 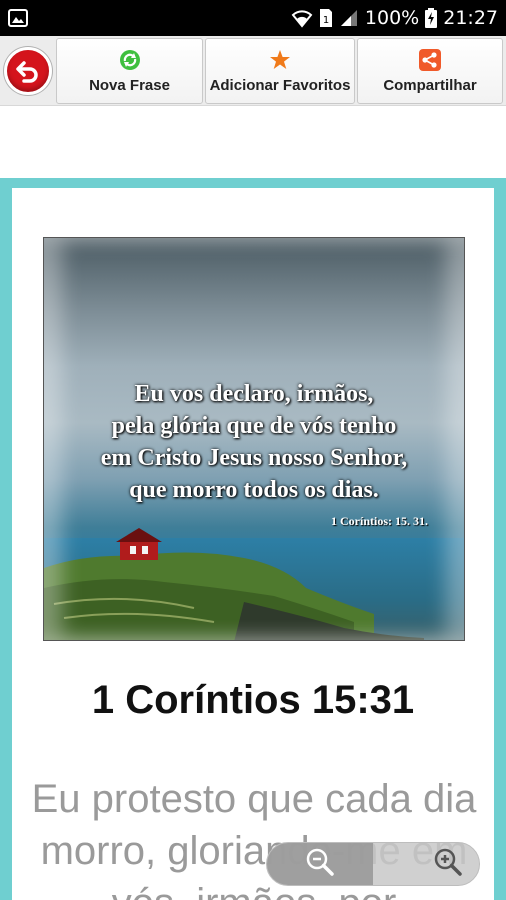 What do you see at coordinates (280, 85) in the screenshot?
I see `add-favorites-label: Adicionar Favoritos` at bounding box center [280, 85].